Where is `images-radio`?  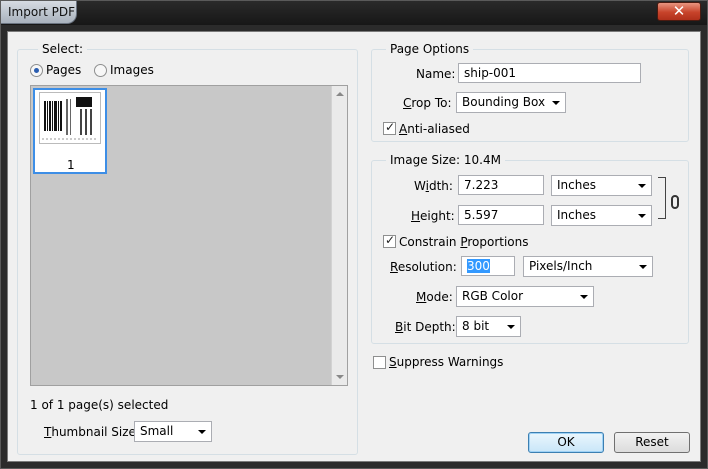
images-radio is located at coordinates (100, 70).